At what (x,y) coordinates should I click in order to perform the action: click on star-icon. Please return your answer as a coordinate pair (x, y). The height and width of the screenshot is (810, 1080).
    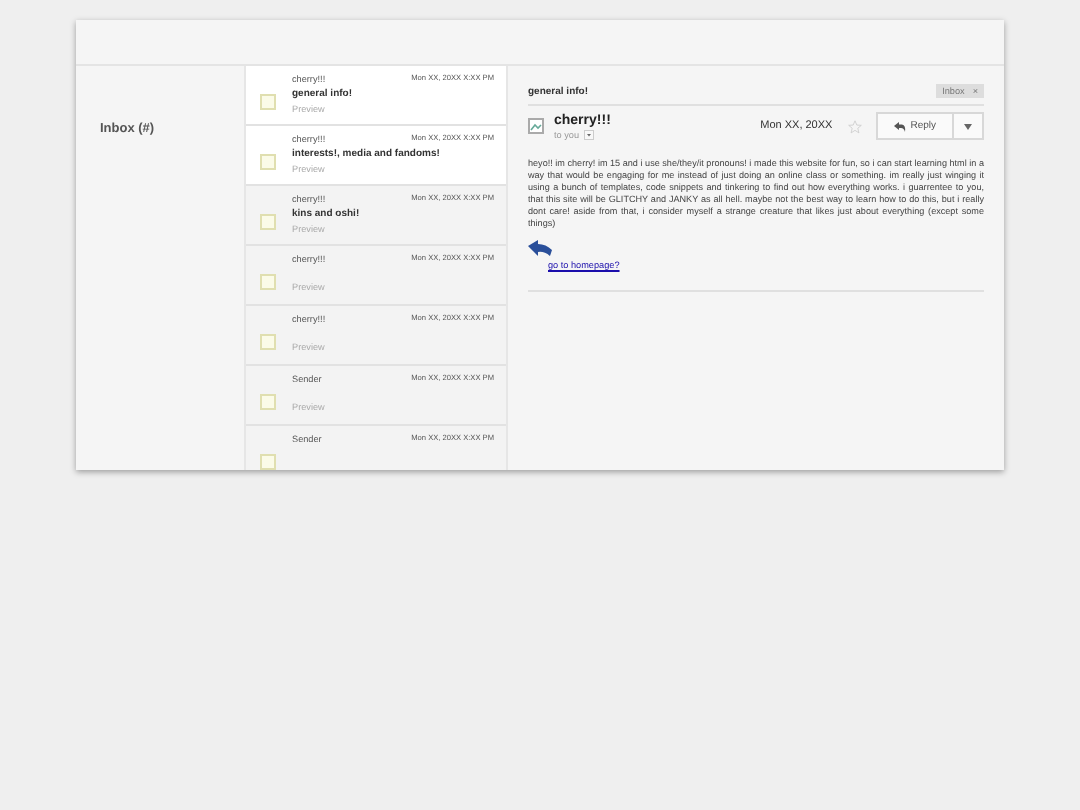
    Looking at the image, I should click on (855, 126).